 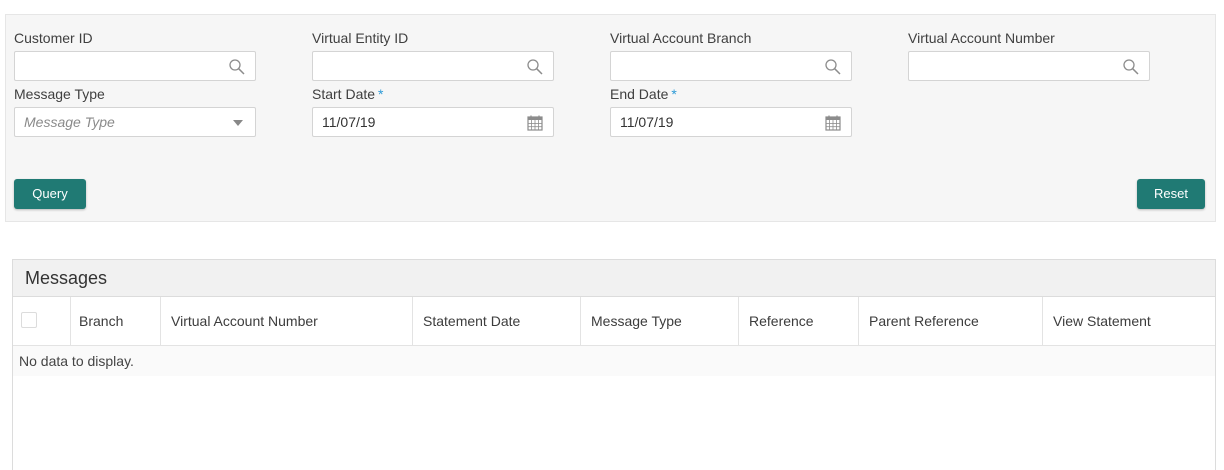 I want to click on virtual-account-number-label: Virtual Account Number, so click(x=981, y=38).